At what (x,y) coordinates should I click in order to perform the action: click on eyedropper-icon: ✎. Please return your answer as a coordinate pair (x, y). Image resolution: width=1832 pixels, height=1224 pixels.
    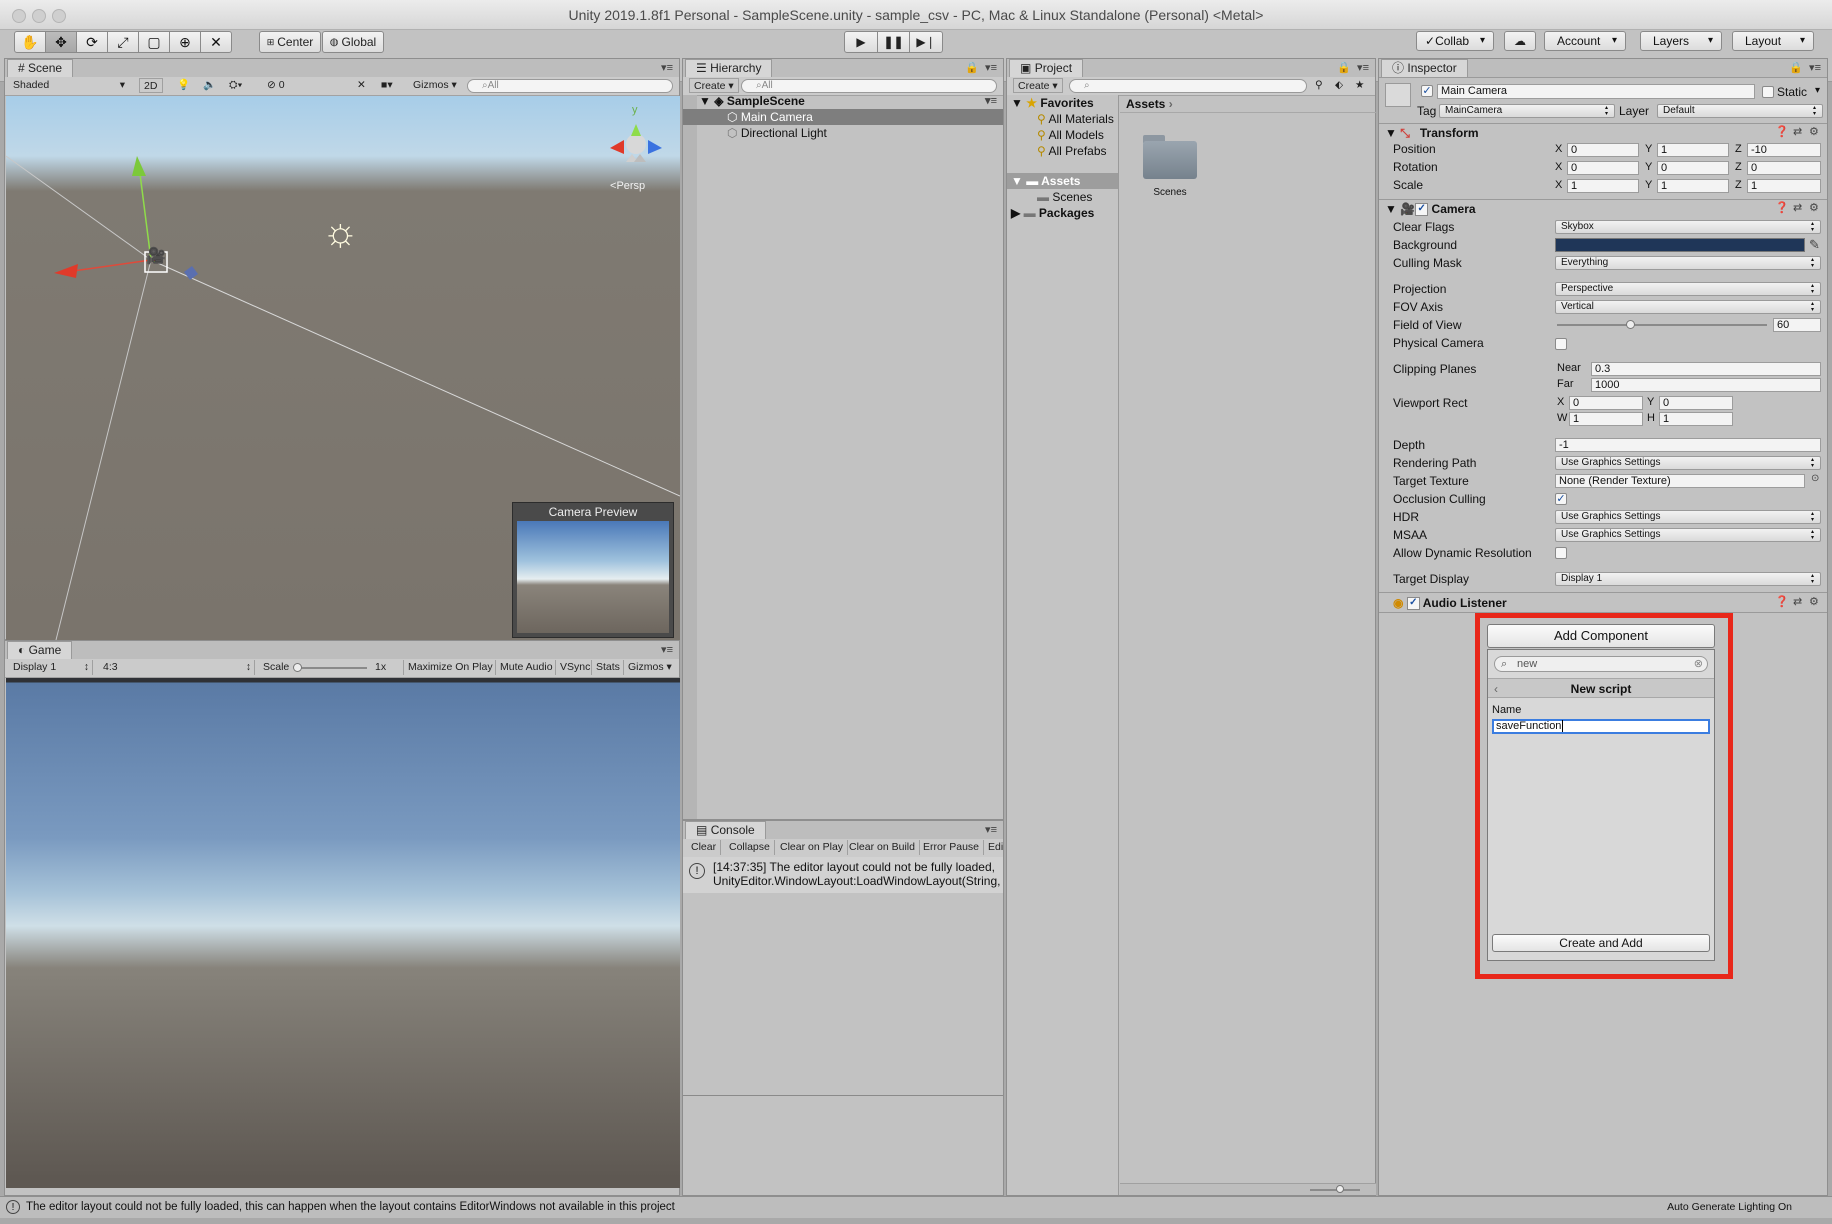
    Looking at the image, I should click on (1814, 245).